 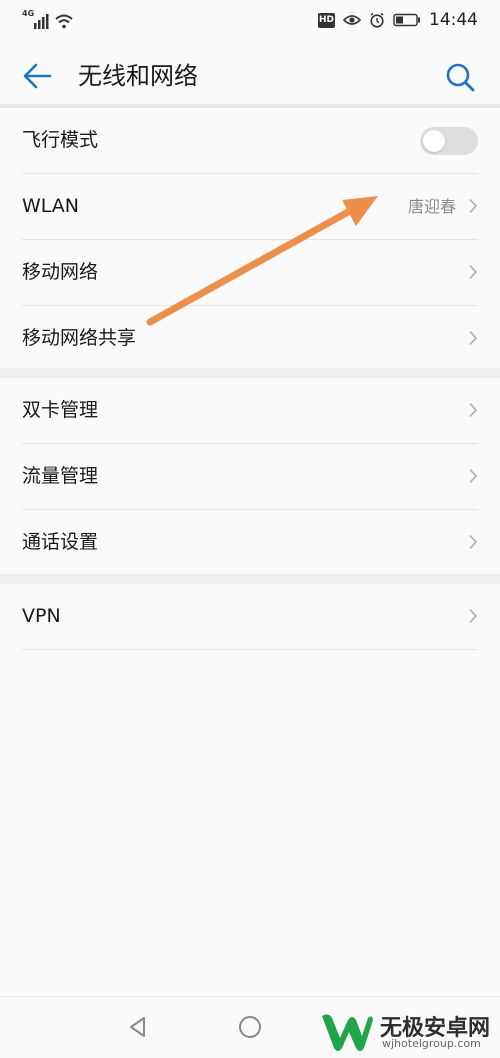 I want to click on nav-home-icon, so click(x=250, y=1027).